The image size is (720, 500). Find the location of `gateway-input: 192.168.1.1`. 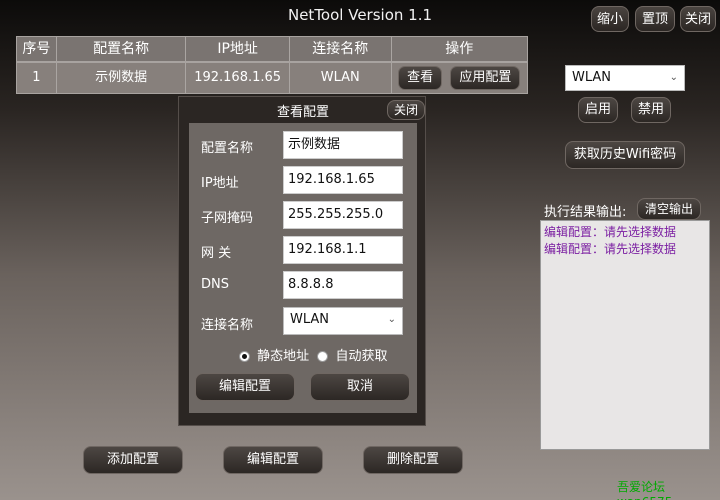

gateway-input: 192.168.1.1 is located at coordinates (343, 250).